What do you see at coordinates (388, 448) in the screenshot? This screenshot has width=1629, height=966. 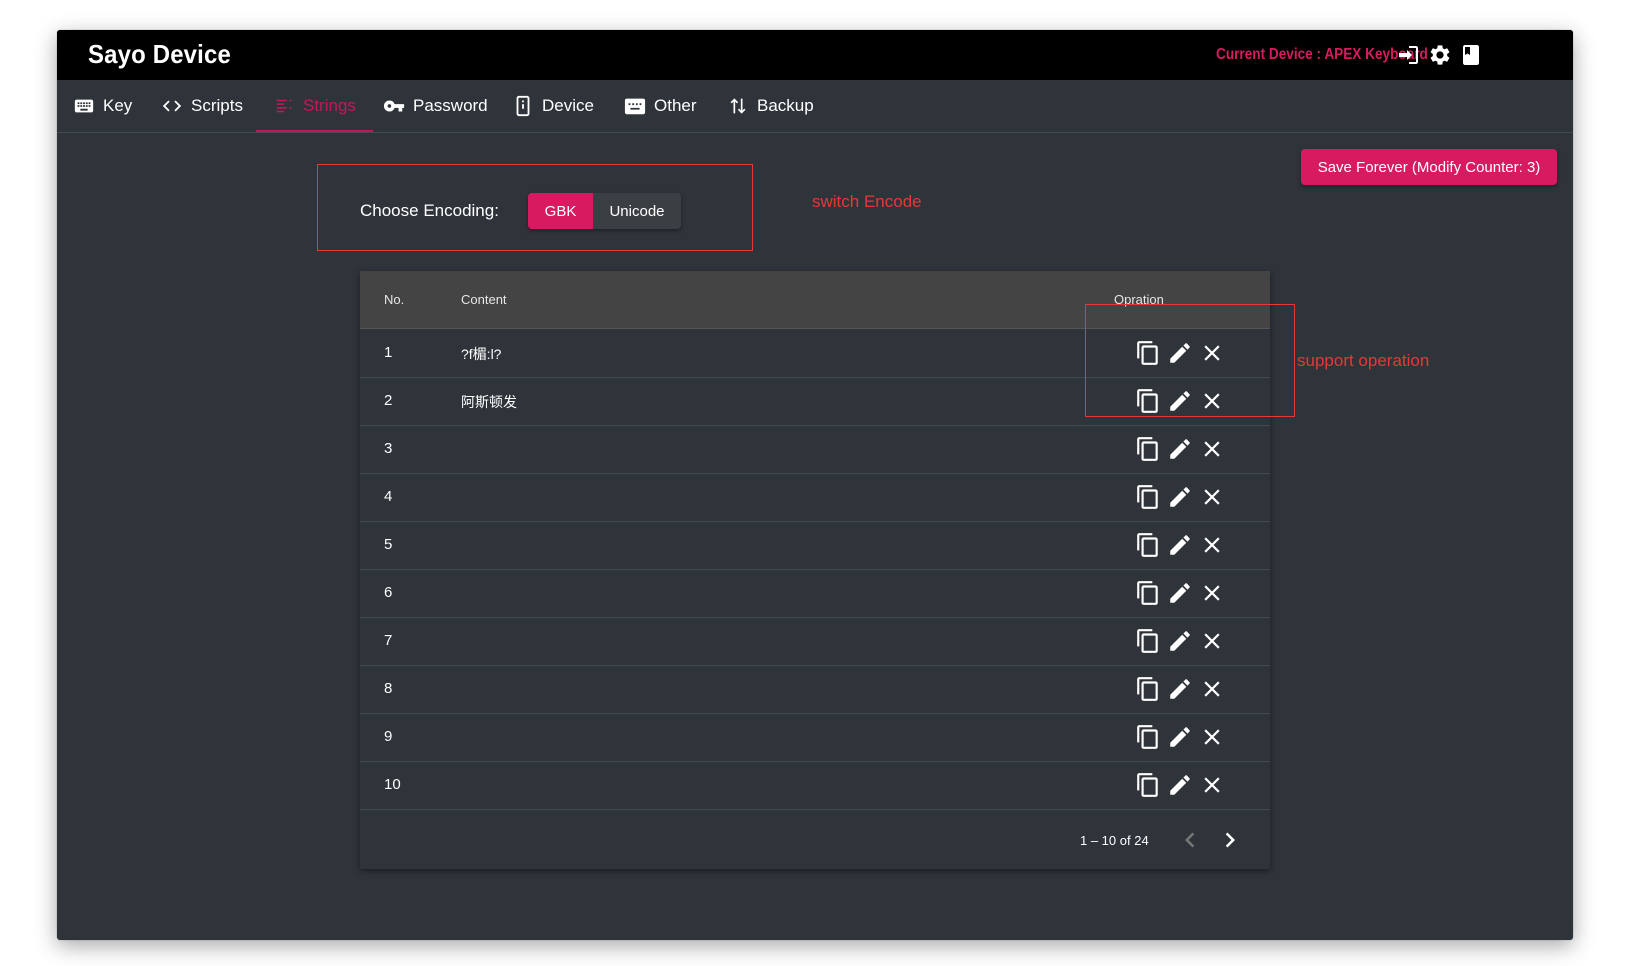 I see `row-number: 3` at bounding box center [388, 448].